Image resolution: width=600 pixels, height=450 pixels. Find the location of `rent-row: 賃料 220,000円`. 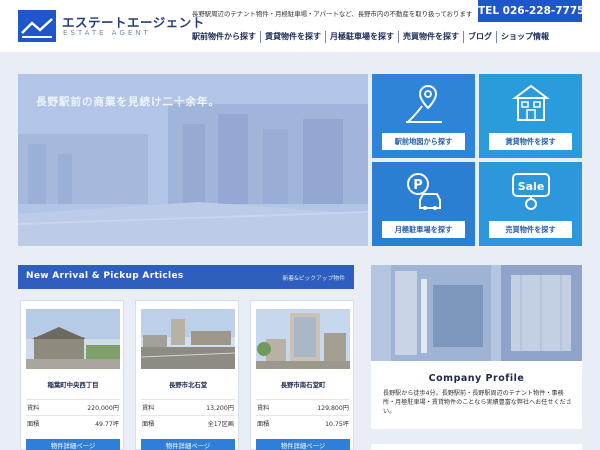

rent-row: 賃料 220,000円 is located at coordinates (73, 406).